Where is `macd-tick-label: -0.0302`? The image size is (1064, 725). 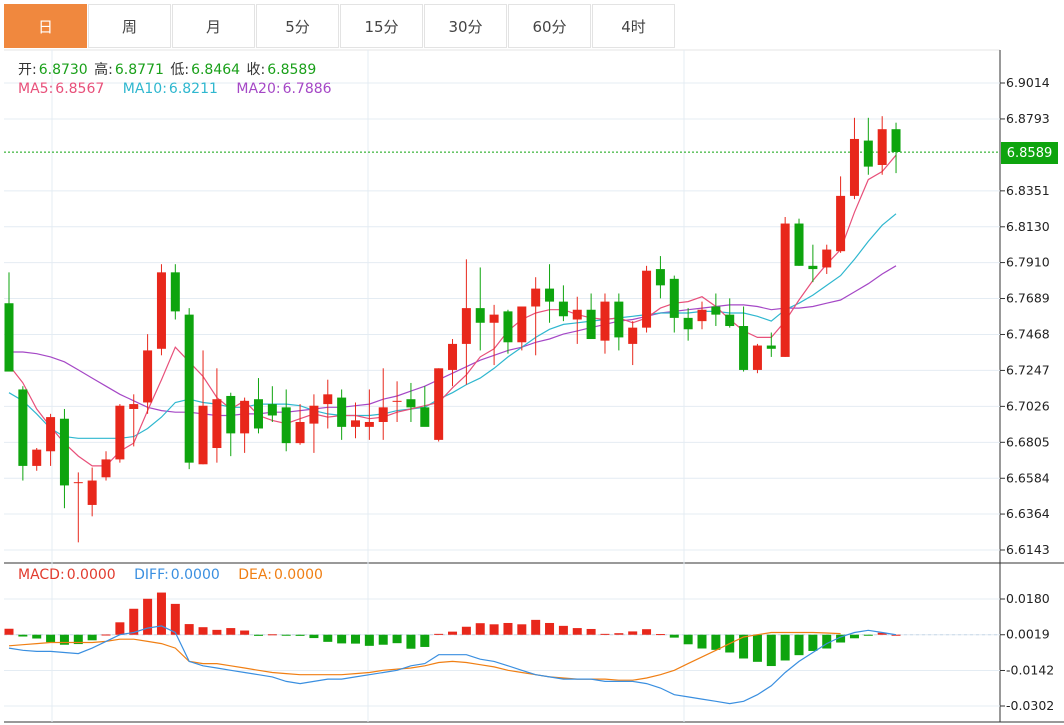 macd-tick-label: -0.0302 is located at coordinates (1030, 705).